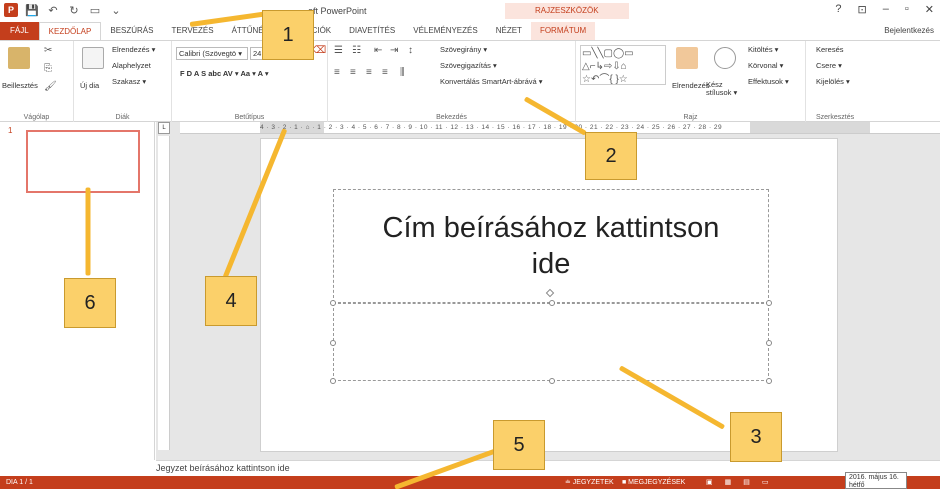 The height and width of the screenshot is (489, 940). I want to click on callout-6-box: 6, so click(90, 303).